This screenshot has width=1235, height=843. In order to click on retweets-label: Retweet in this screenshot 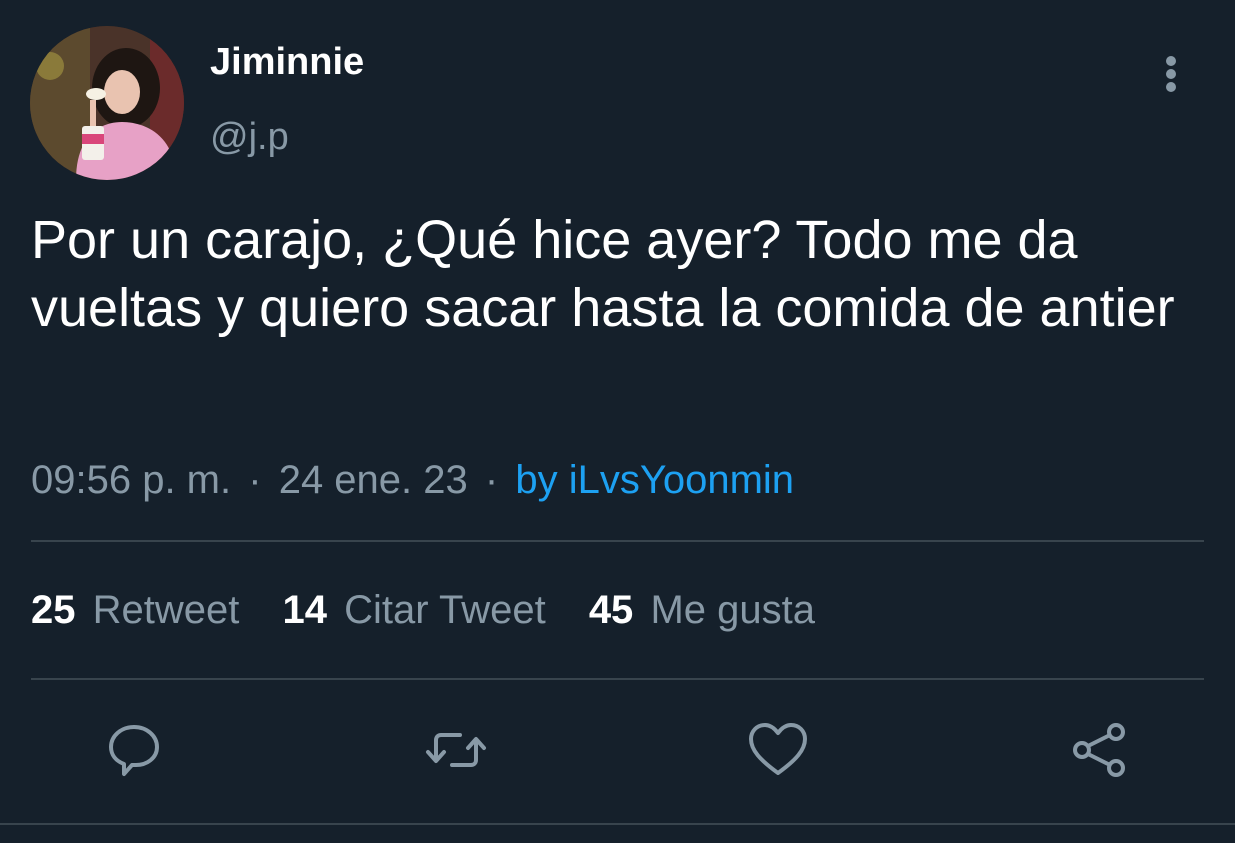, I will do `click(166, 610)`.